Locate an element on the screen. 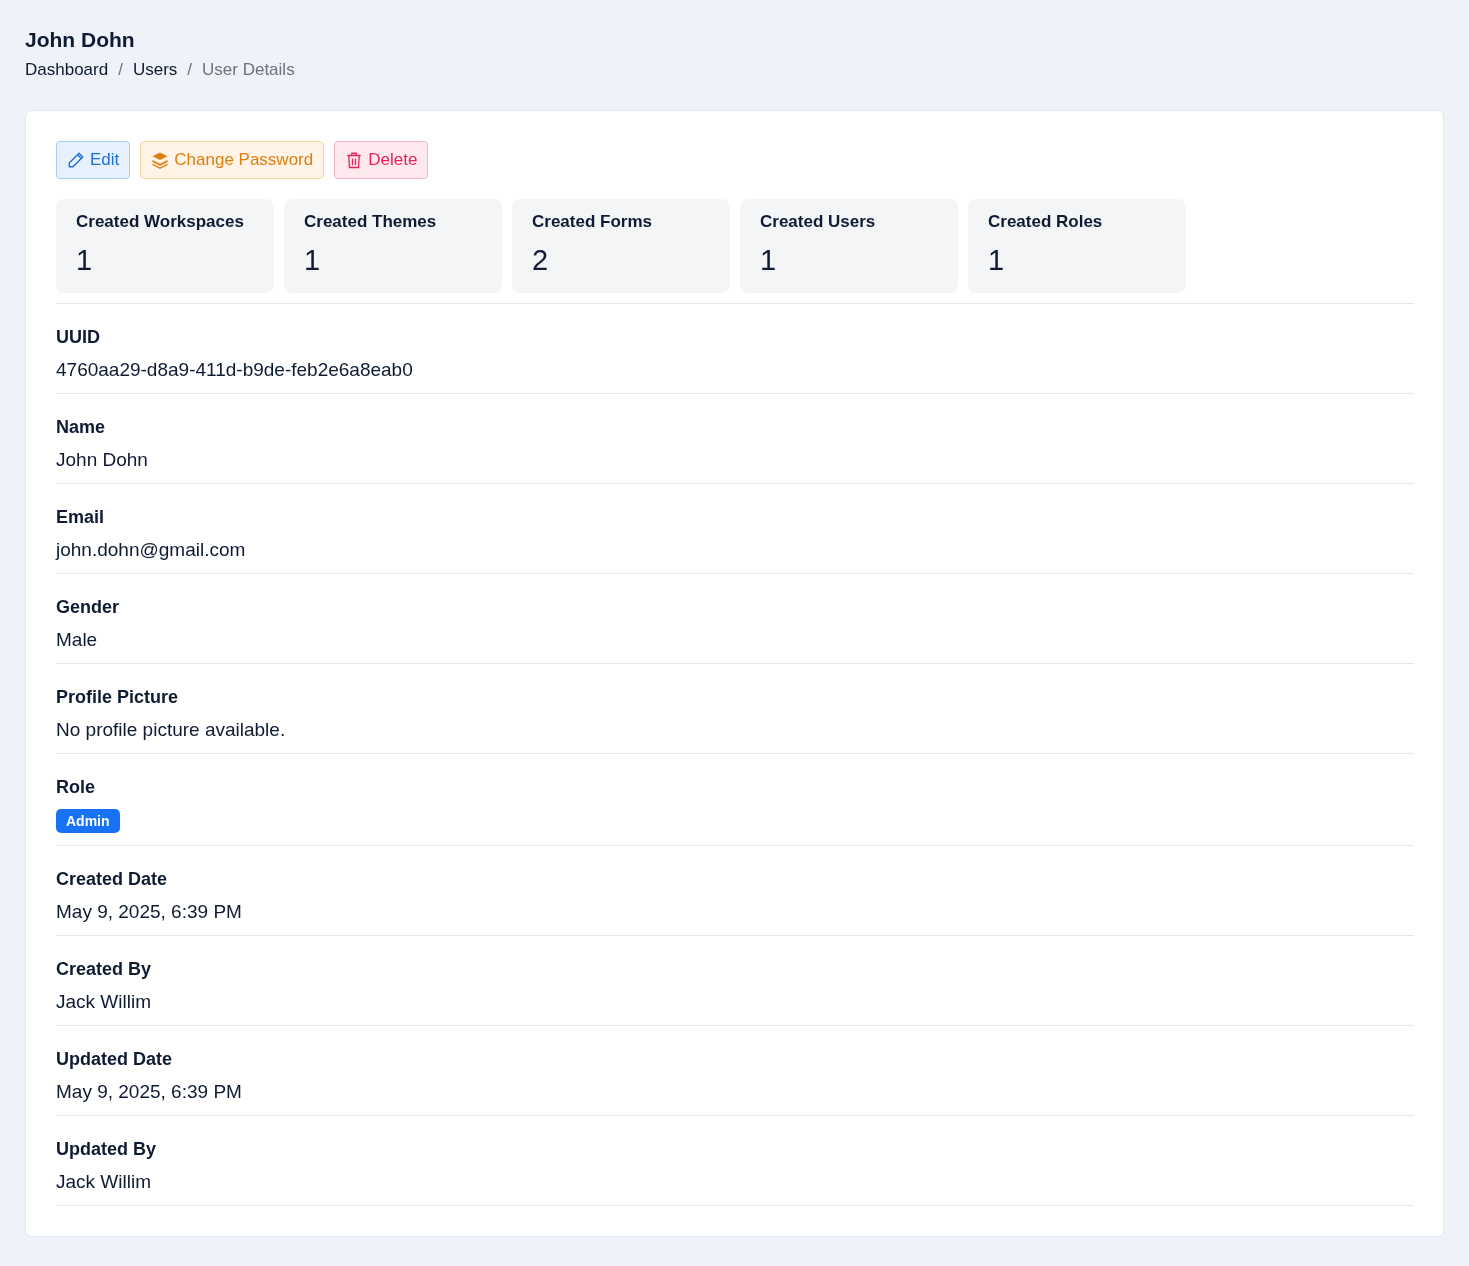 Image resolution: width=1469 pixels, height=1266 pixels. edit-button: Edit is located at coordinates (93, 160).